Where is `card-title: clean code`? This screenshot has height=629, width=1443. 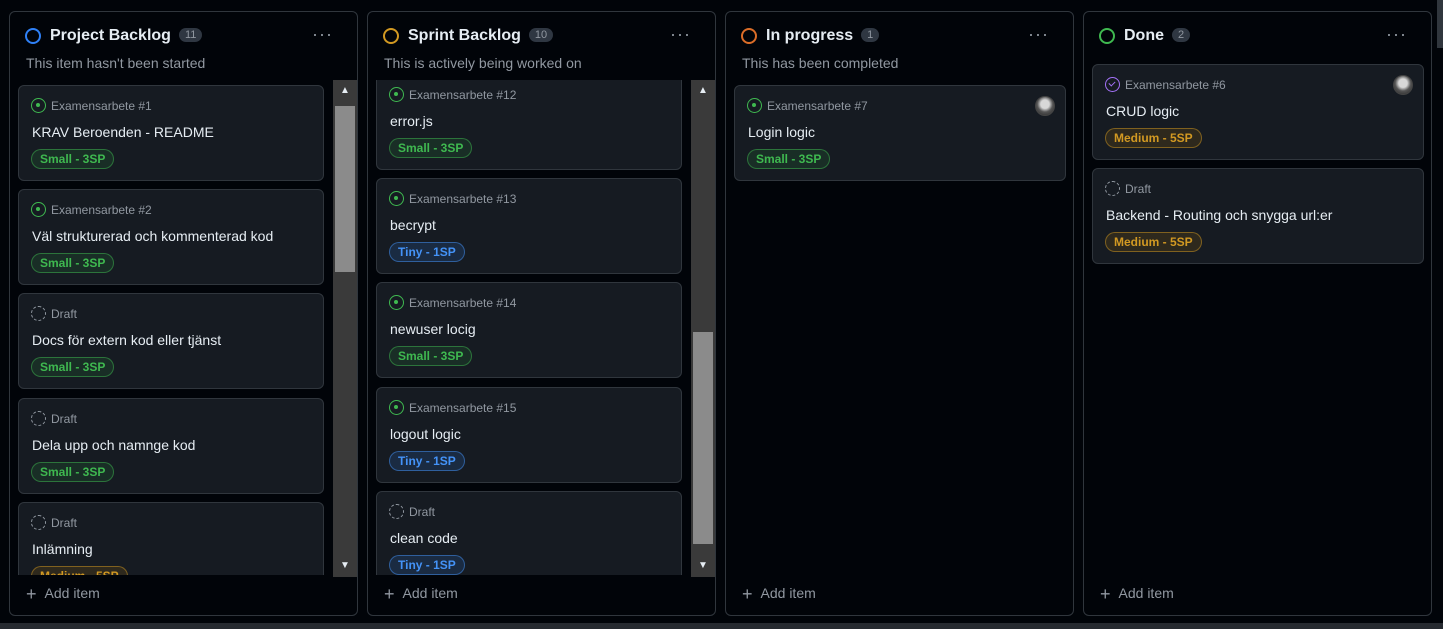 card-title: clean code is located at coordinates (424, 538).